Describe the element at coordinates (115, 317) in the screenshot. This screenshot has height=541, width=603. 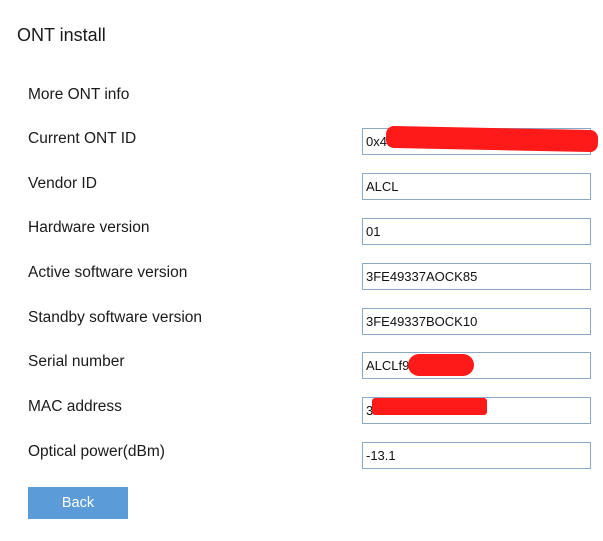
I see `standby-software-version-label: Standby software version` at that location.